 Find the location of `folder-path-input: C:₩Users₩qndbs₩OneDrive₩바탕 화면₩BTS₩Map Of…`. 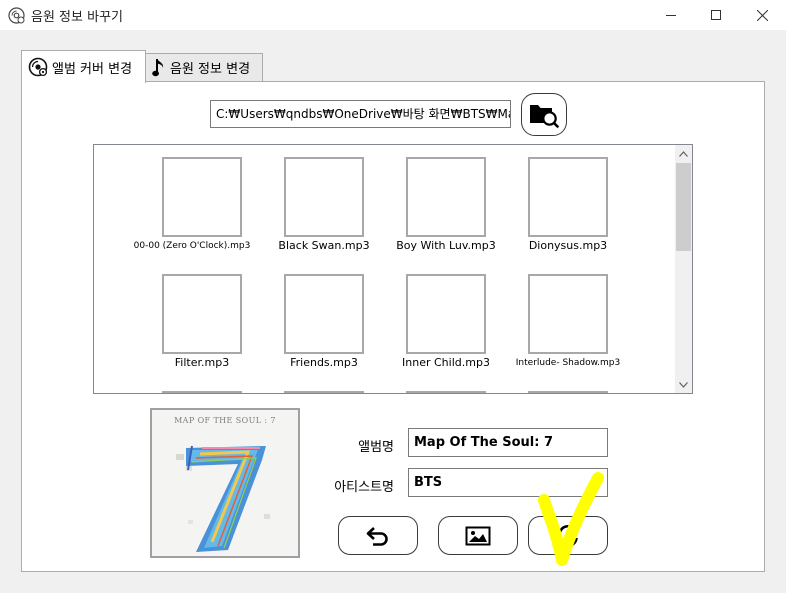

folder-path-input: C:₩Users₩qndbs₩OneDrive₩바탕 화면₩BTS₩Map Of… is located at coordinates (360, 114).